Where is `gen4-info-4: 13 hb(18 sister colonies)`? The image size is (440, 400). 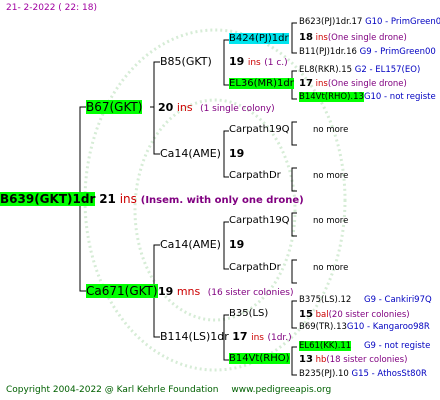
gen4-info-4: 13 hb(18 sister colonies) is located at coordinates (353, 360).